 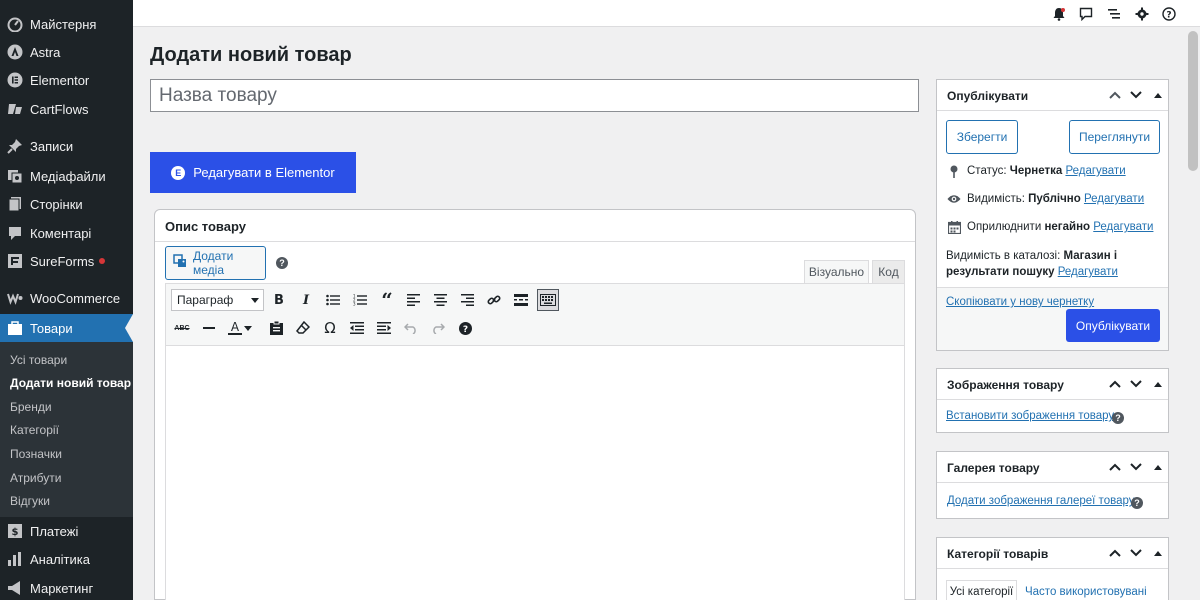 I want to click on edit-with-elementor-button: E Редагувати в Elementor, so click(x=253, y=172).